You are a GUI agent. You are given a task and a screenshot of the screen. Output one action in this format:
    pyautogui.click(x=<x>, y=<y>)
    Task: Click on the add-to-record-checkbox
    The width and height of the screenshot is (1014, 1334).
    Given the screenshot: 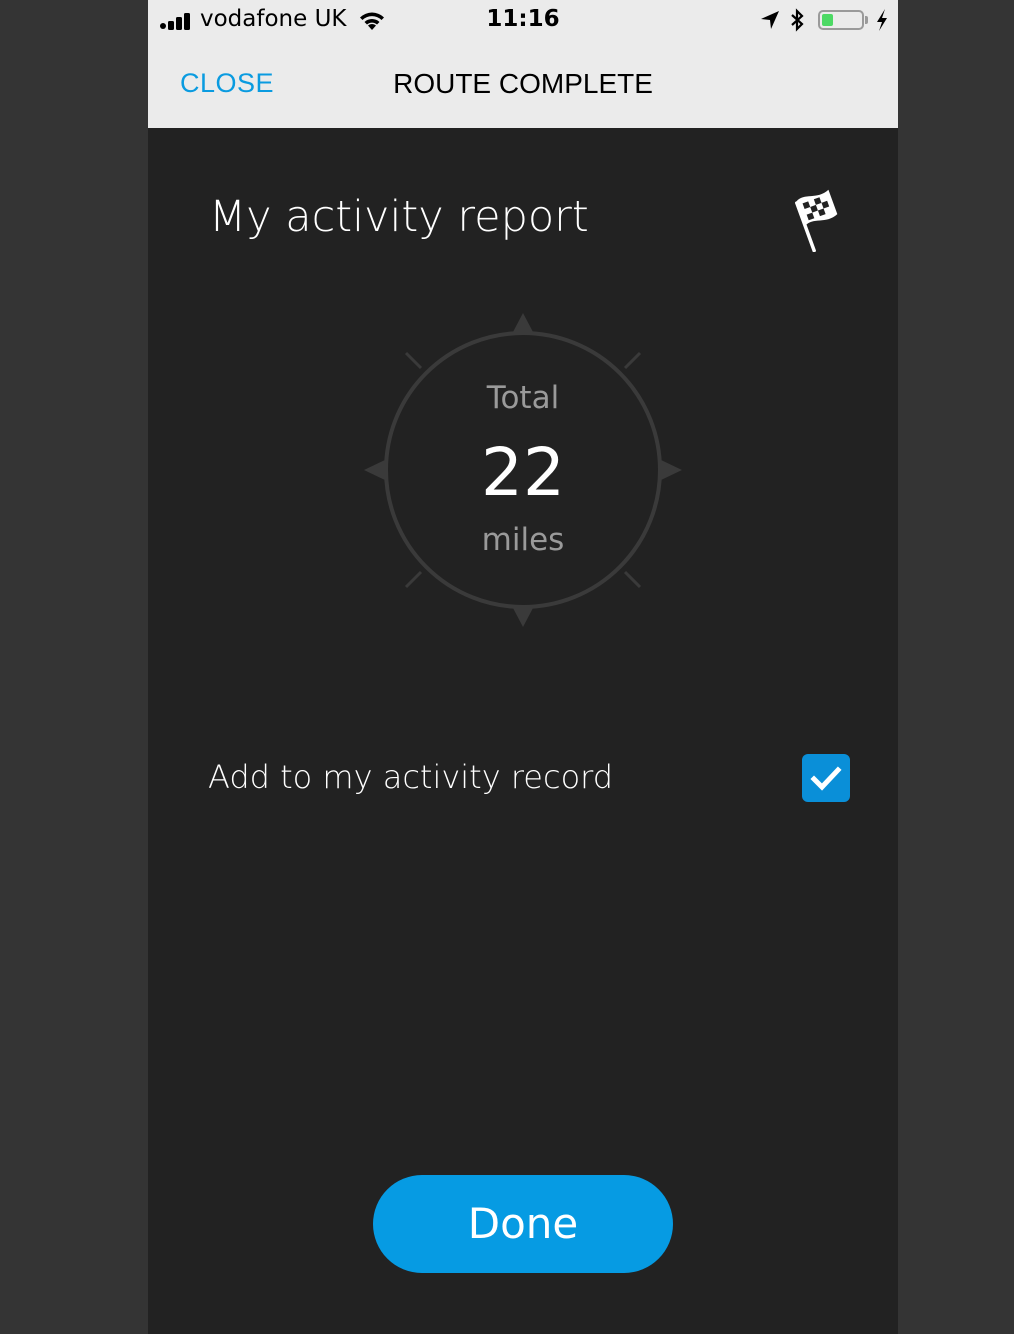 What is the action you would take?
    pyautogui.click(x=826, y=778)
    